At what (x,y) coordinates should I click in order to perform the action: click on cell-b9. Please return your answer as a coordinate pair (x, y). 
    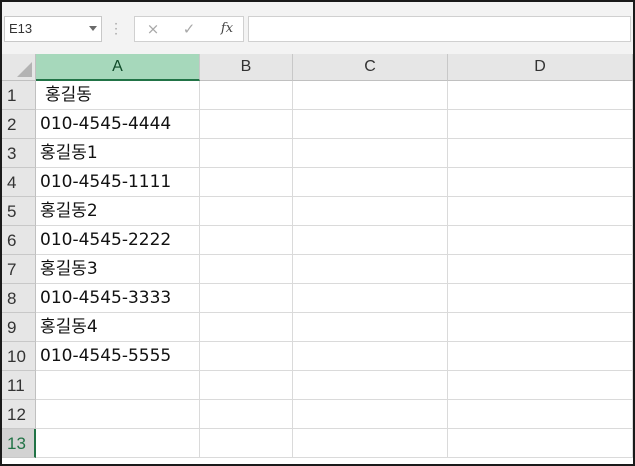
    Looking at the image, I should click on (246, 327).